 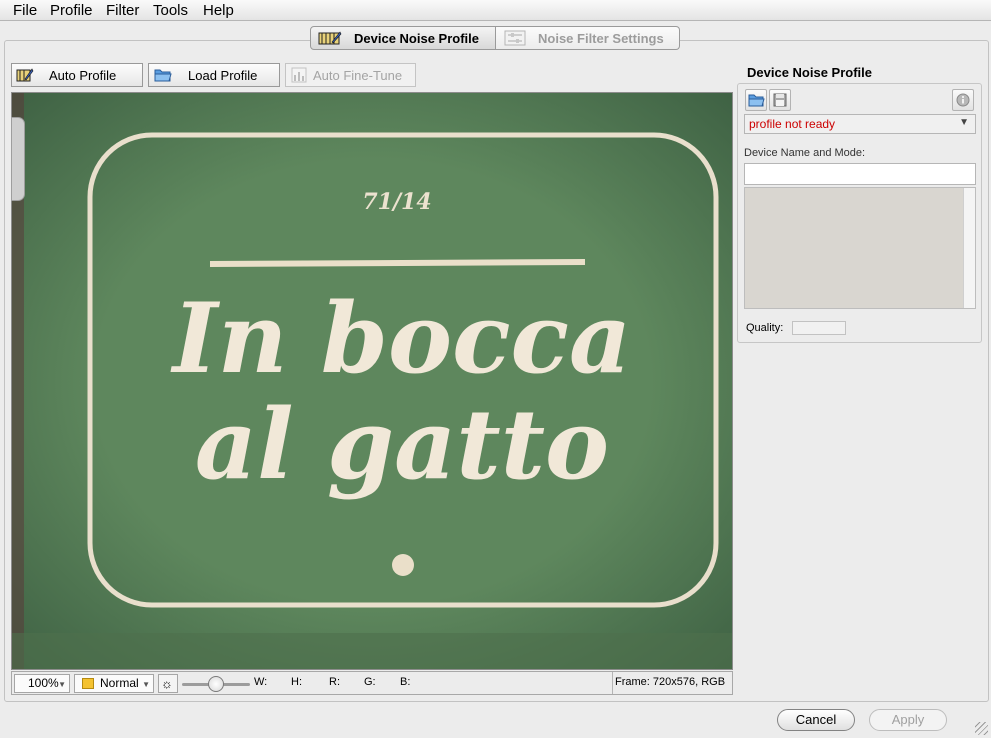 What do you see at coordinates (83, 75) in the screenshot?
I see `auto-profile-label: Auto Profile` at bounding box center [83, 75].